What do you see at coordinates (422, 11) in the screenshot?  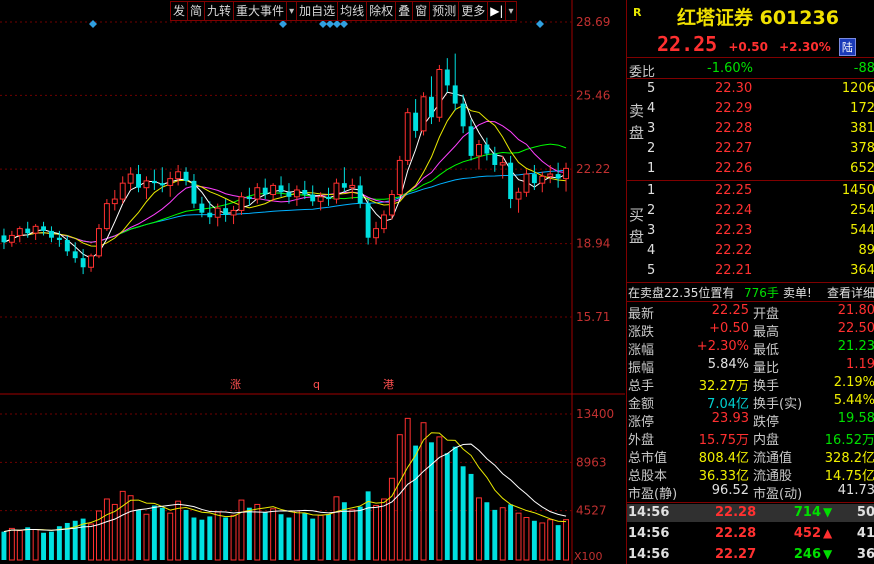 I see `toolbar-item: 窗` at bounding box center [422, 11].